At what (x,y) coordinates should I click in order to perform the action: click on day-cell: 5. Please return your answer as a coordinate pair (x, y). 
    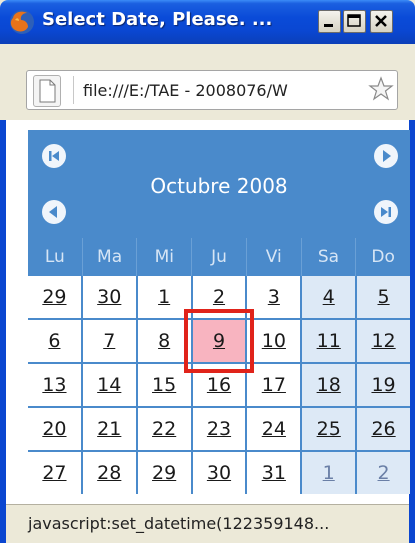
    Looking at the image, I should click on (383, 297).